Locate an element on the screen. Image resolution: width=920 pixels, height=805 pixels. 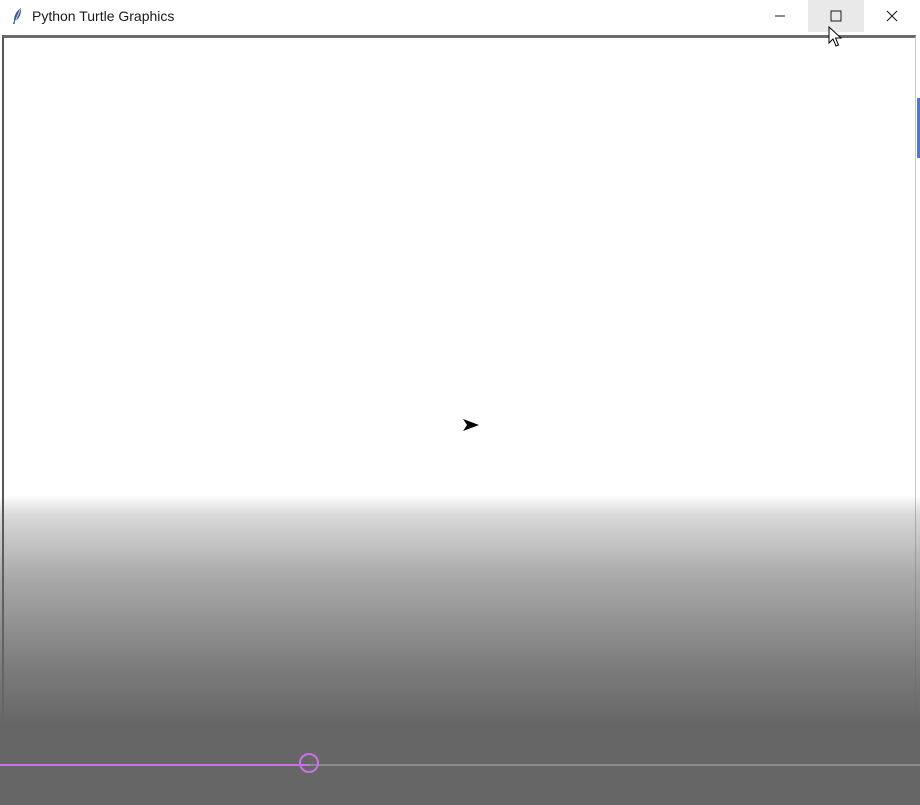
minimize-icon is located at coordinates (780, 16).